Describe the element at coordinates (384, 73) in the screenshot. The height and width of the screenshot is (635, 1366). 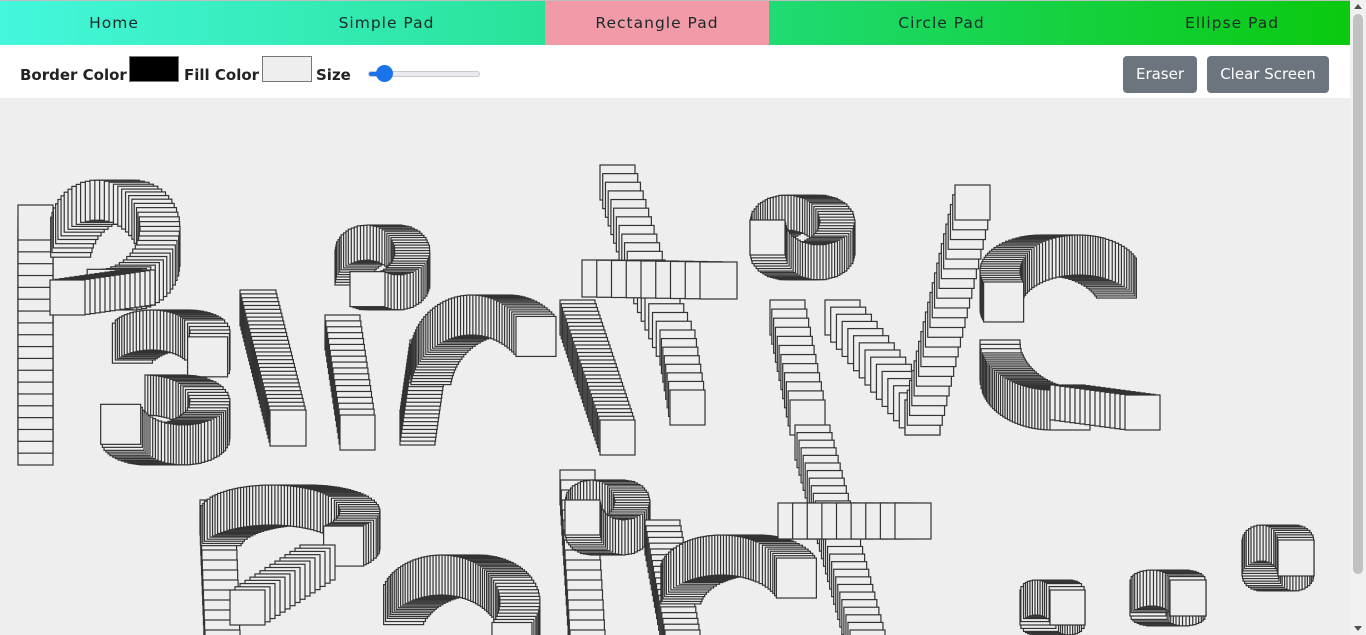
I see `size-slider-thumb` at that location.